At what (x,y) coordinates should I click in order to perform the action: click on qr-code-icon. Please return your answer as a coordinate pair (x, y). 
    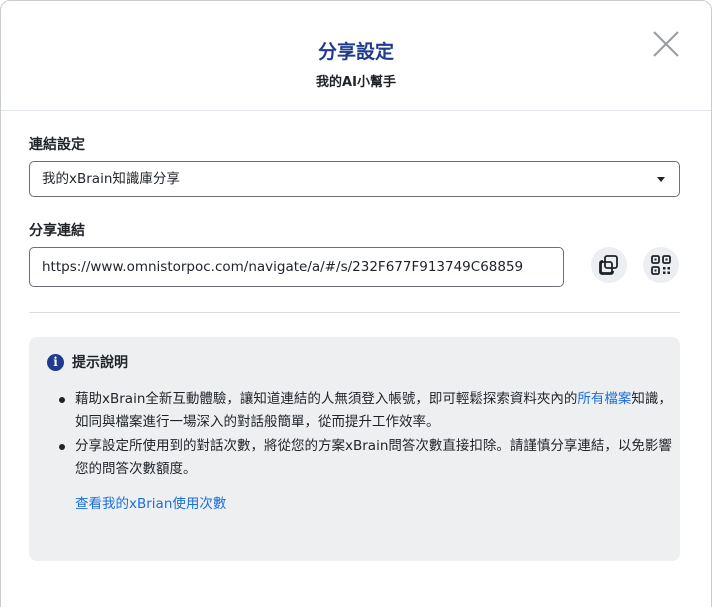
    Looking at the image, I should click on (661, 265).